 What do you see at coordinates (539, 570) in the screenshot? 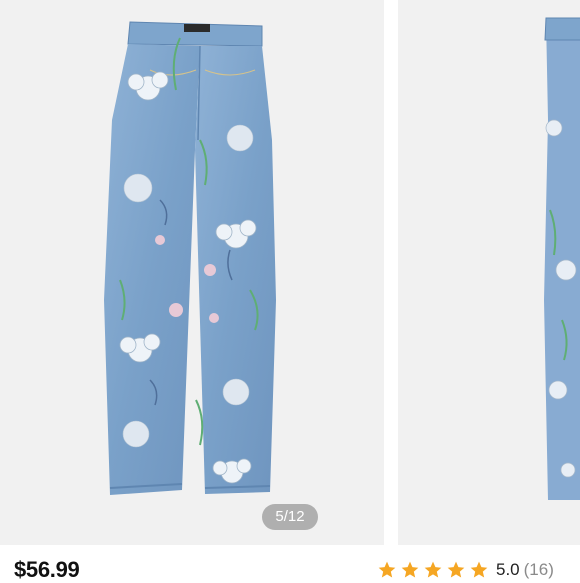
I see `rating-count: (16)` at bounding box center [539, 570].